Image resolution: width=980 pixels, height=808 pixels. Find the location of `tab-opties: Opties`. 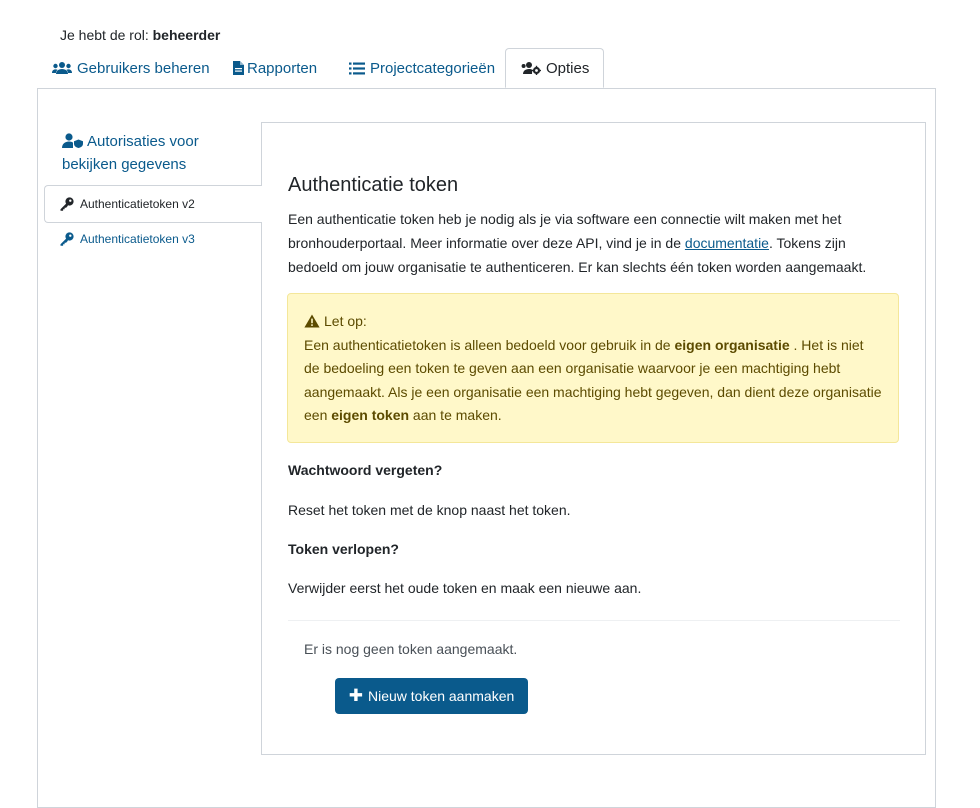

tab-opties: Opties is located at coordinates (554, 68).